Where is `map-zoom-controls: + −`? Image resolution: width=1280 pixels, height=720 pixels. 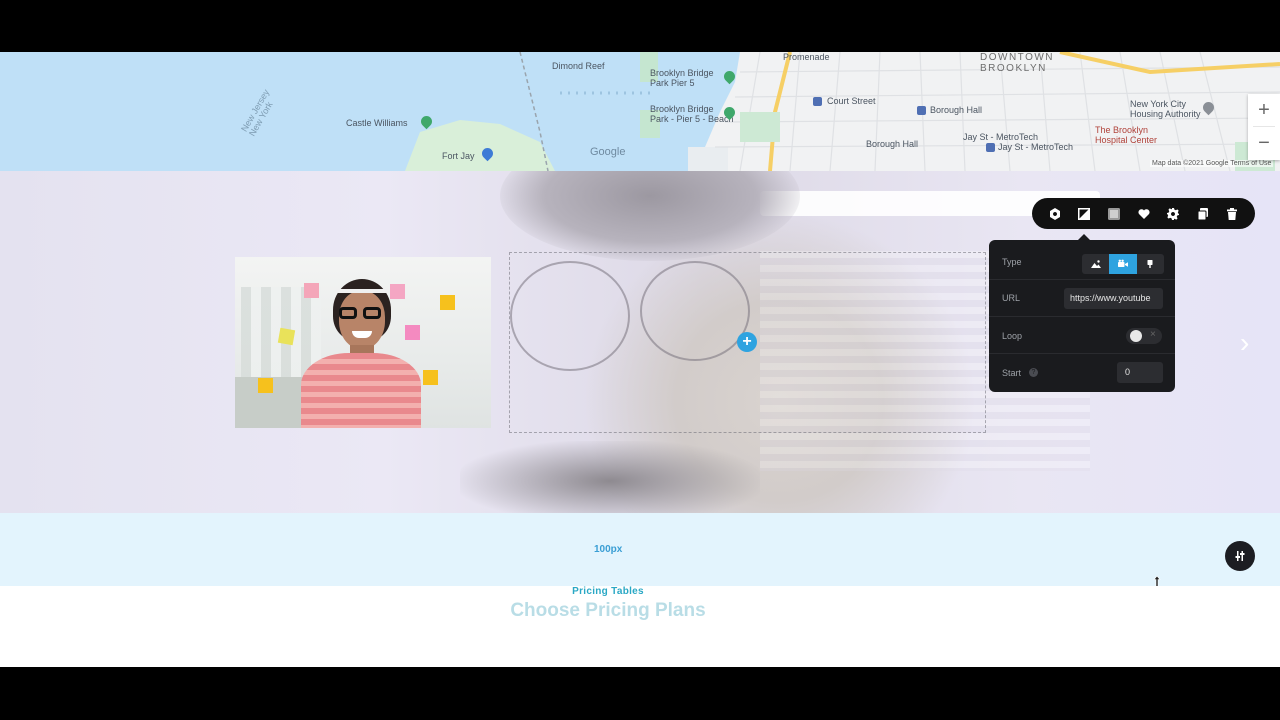 map-zoom-controls: + − is located at coordinates (1264, 127).